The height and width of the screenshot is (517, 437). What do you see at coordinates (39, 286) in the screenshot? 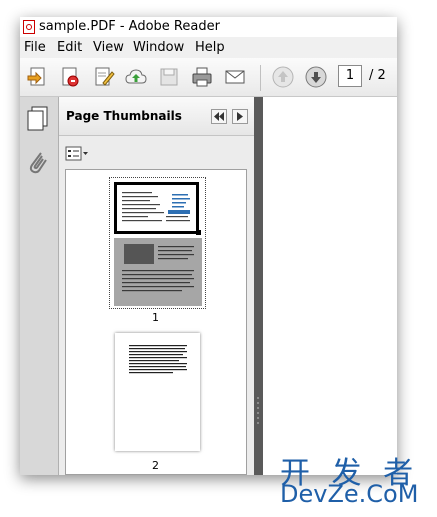
I see `navigation-icon-strip` at bounding box center [39, 286].